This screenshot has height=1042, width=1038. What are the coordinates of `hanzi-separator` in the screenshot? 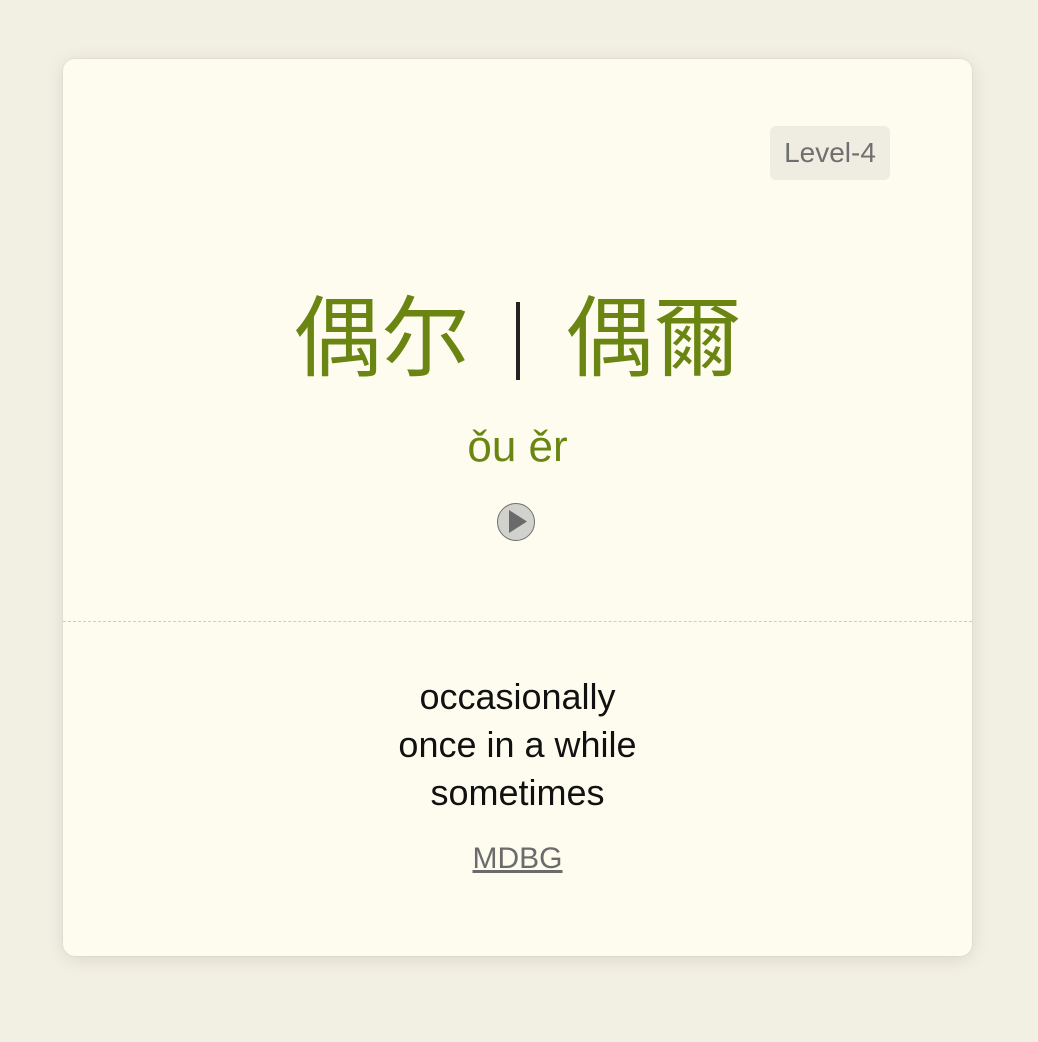 It's located at (517, 341).